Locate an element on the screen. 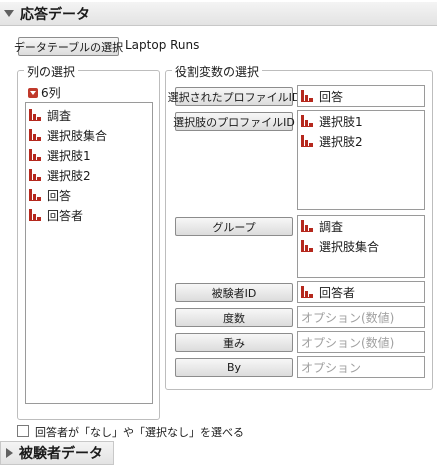 Image resolution: width=437 pixels, height=470 pixels. role-value-label: 選択肢1 is located at coordinates (341, 121).